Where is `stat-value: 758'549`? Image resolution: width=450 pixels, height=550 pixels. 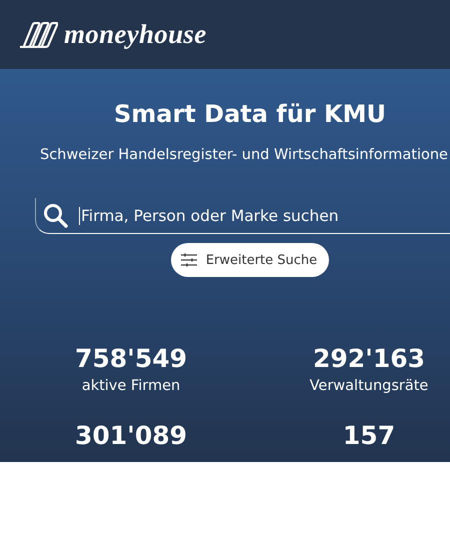 stat-value: 758'549 is located at coordinates (131, 359).